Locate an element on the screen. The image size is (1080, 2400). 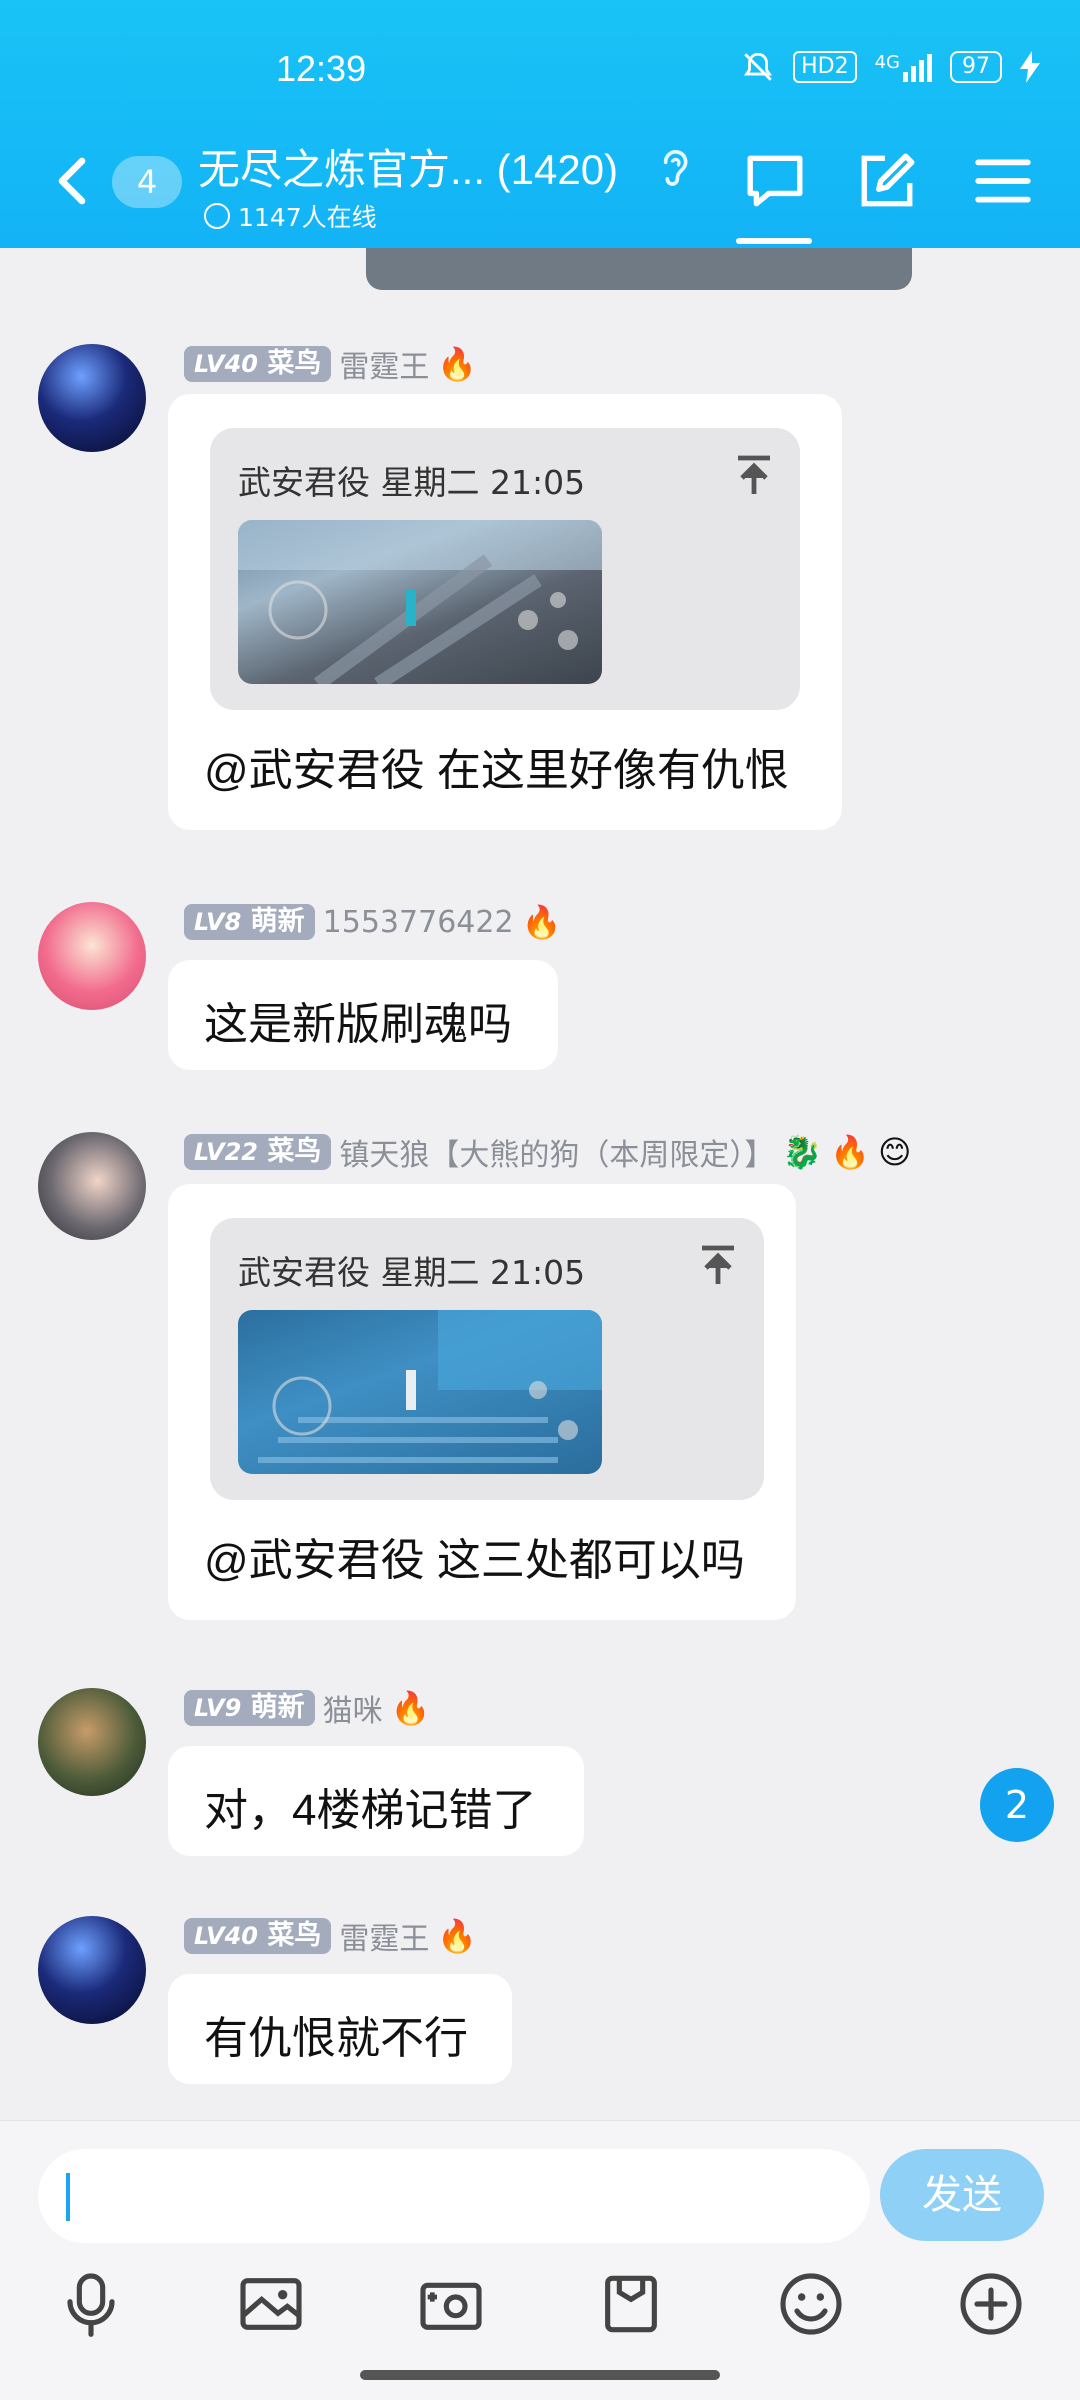
message-bubble: 武安君役 星期二 21:05 @武安君役 在这里好像有仇恨 is located at coordinates (505, 612).